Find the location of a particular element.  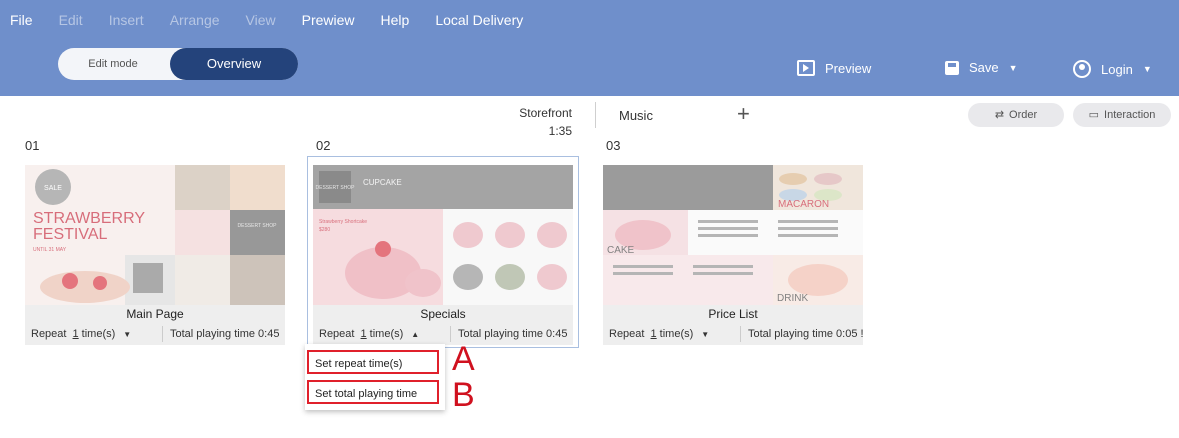

thumb-label: MACARON is located at coordinates (803, 204).